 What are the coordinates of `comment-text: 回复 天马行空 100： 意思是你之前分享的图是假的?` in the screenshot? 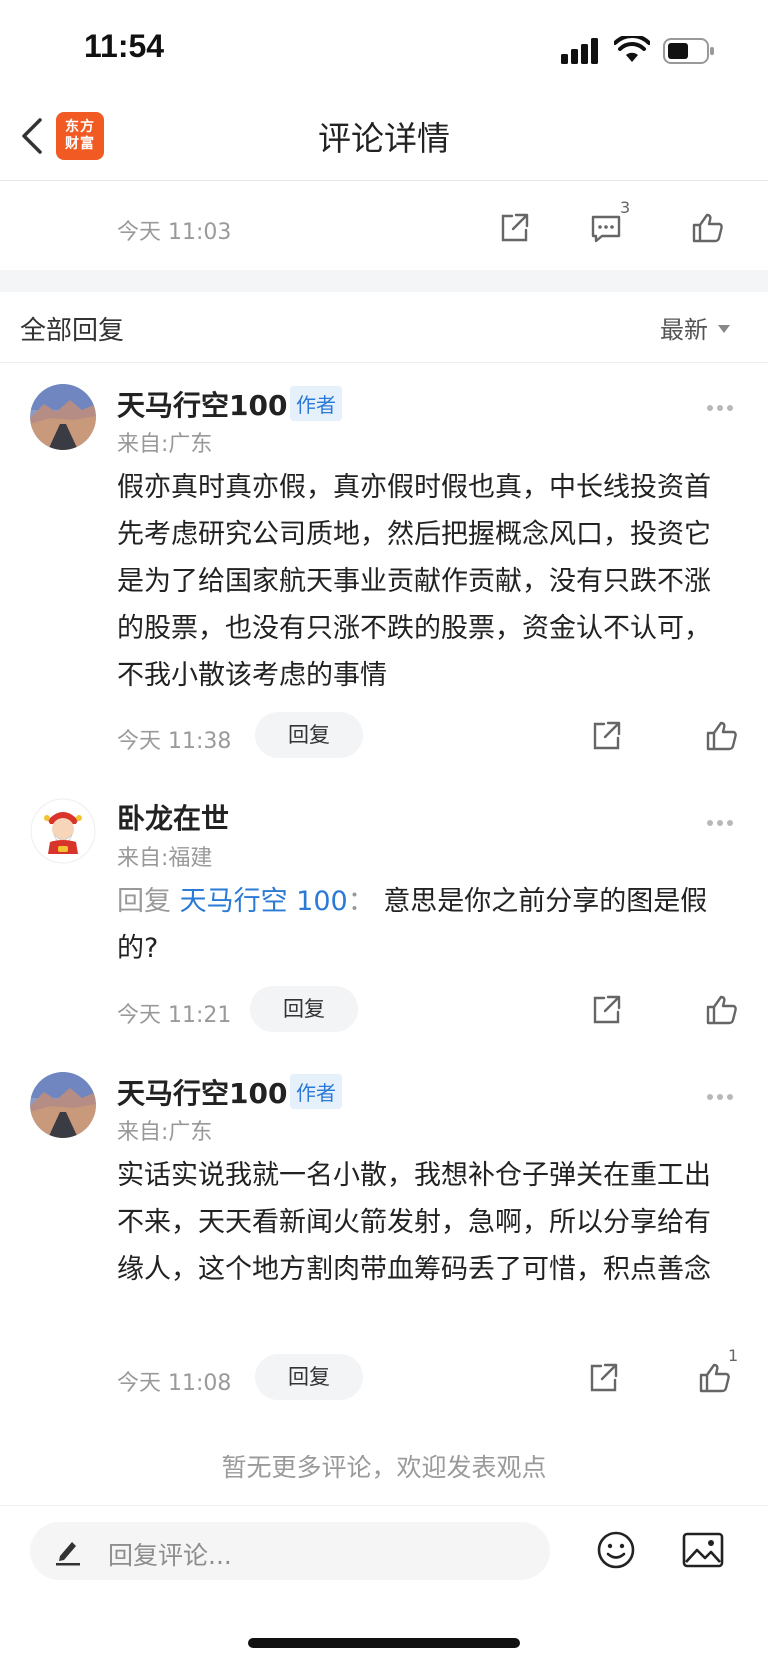 It's located at (427, 925).